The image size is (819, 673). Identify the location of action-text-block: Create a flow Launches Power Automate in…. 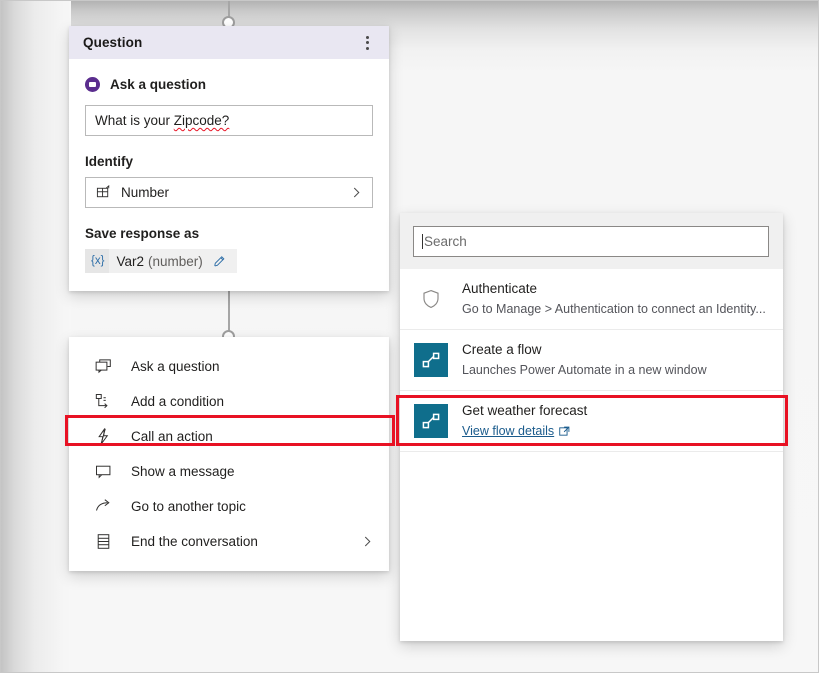
(584, 360).